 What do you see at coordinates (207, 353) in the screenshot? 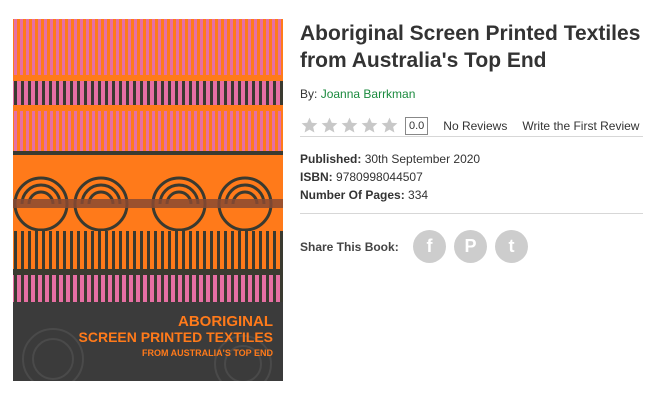
I see `cover-title-line3: FROM AUSTRALIA'S TOP END` at bounding box center [207, 353].